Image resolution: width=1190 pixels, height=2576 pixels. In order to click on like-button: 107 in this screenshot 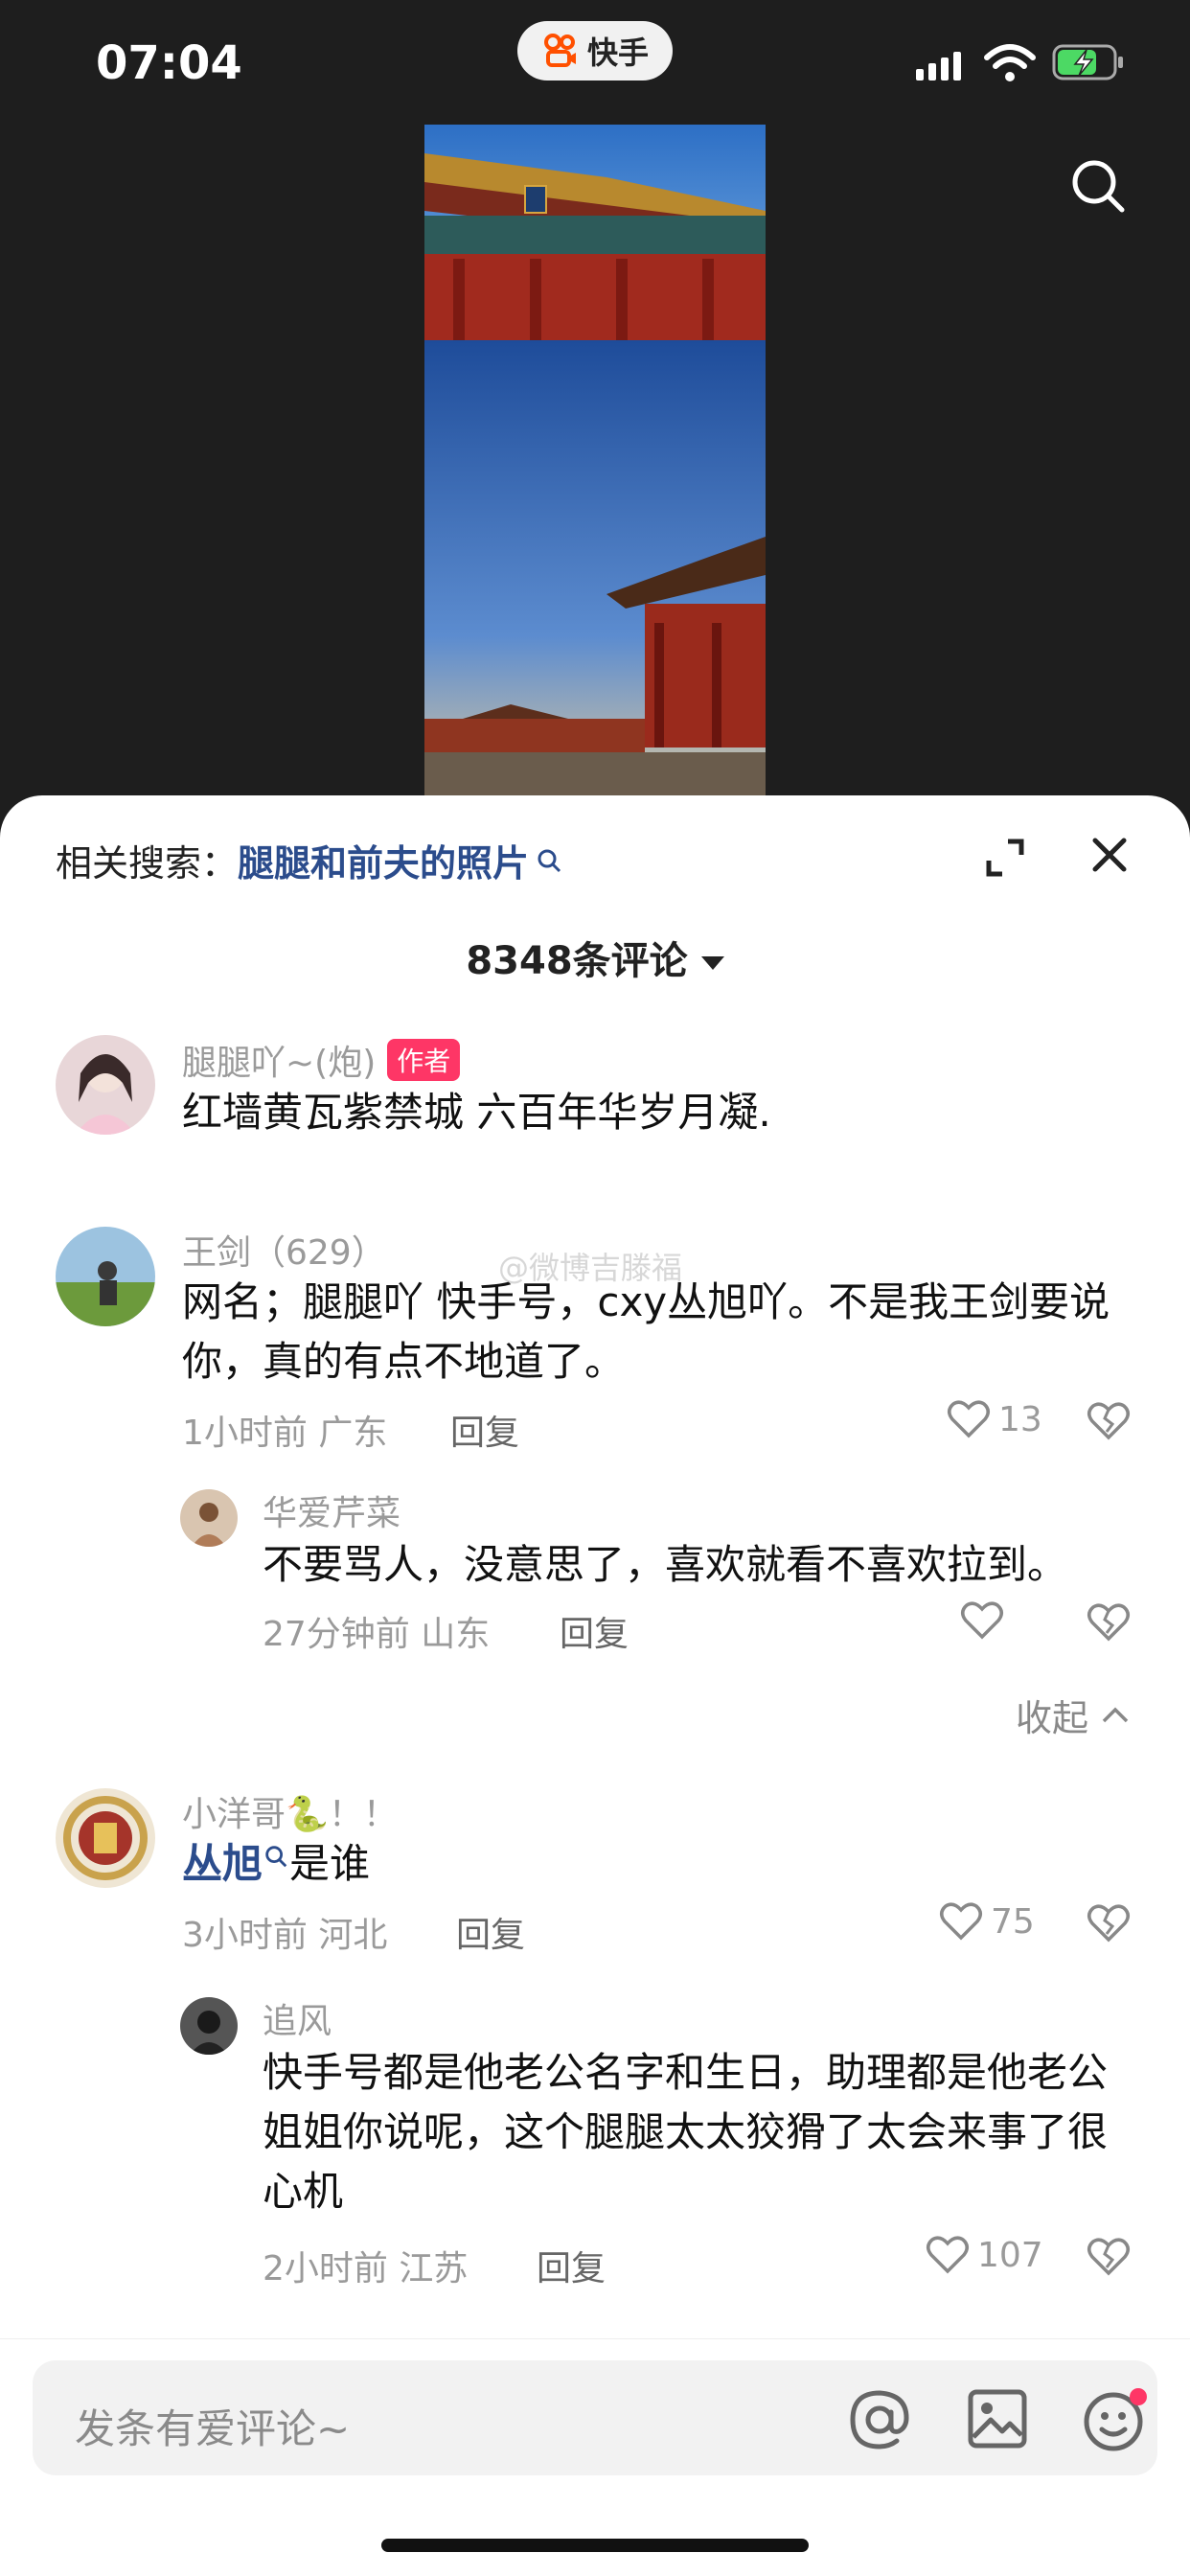, I will do `click(984, 2255)`.